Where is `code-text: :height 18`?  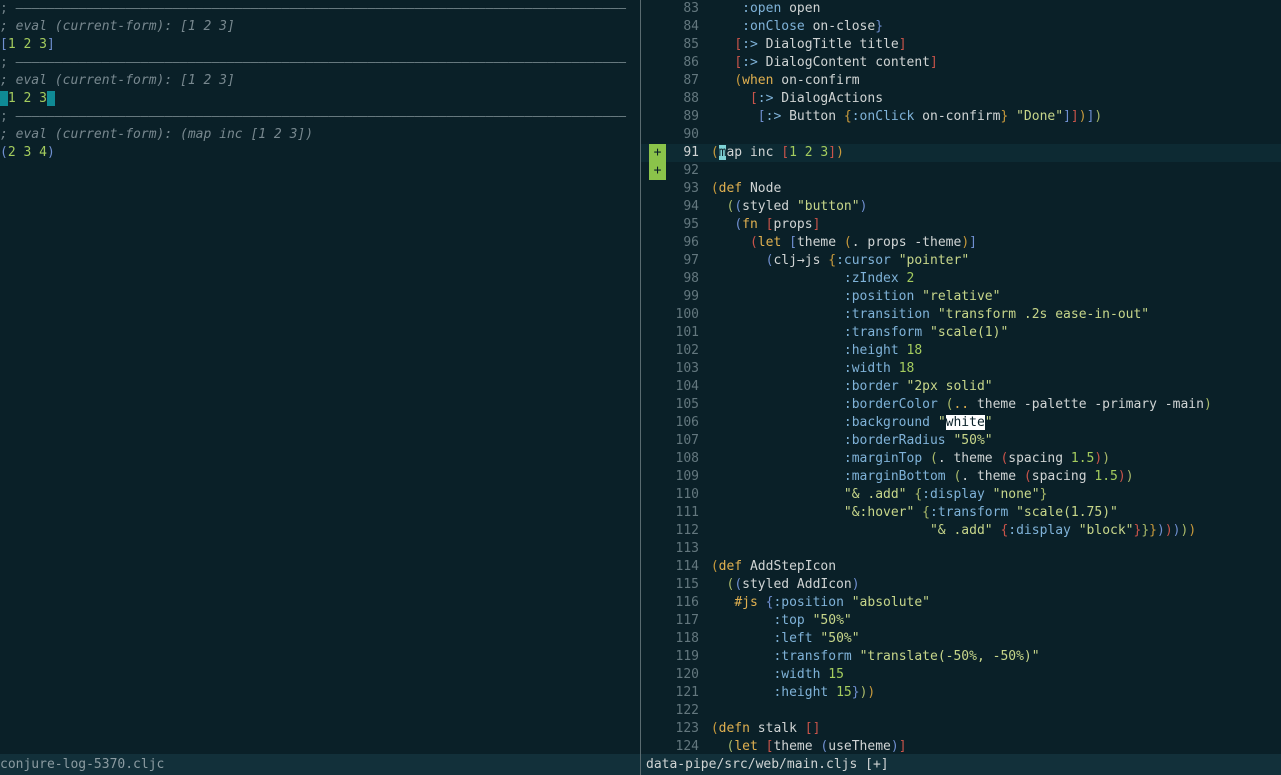 code-text: :height 18 is located at coordinates (883, 350).